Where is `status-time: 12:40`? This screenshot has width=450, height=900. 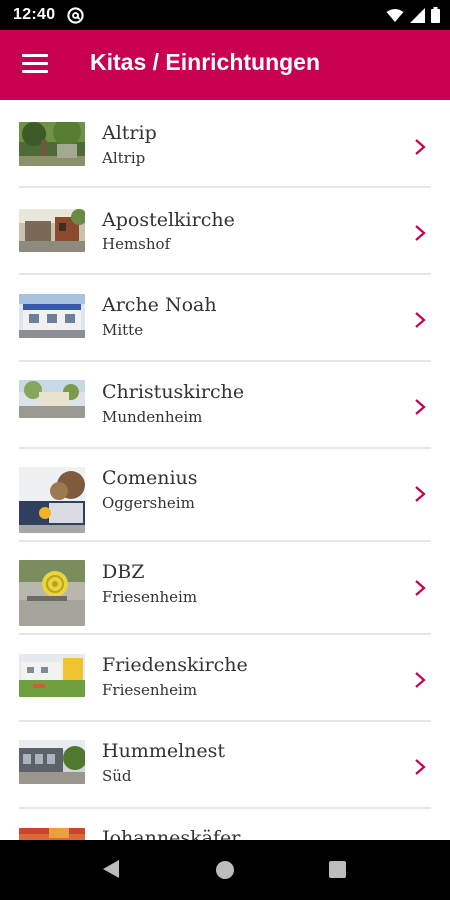
status-time: 12:40 is located at coordinates (34, 14).